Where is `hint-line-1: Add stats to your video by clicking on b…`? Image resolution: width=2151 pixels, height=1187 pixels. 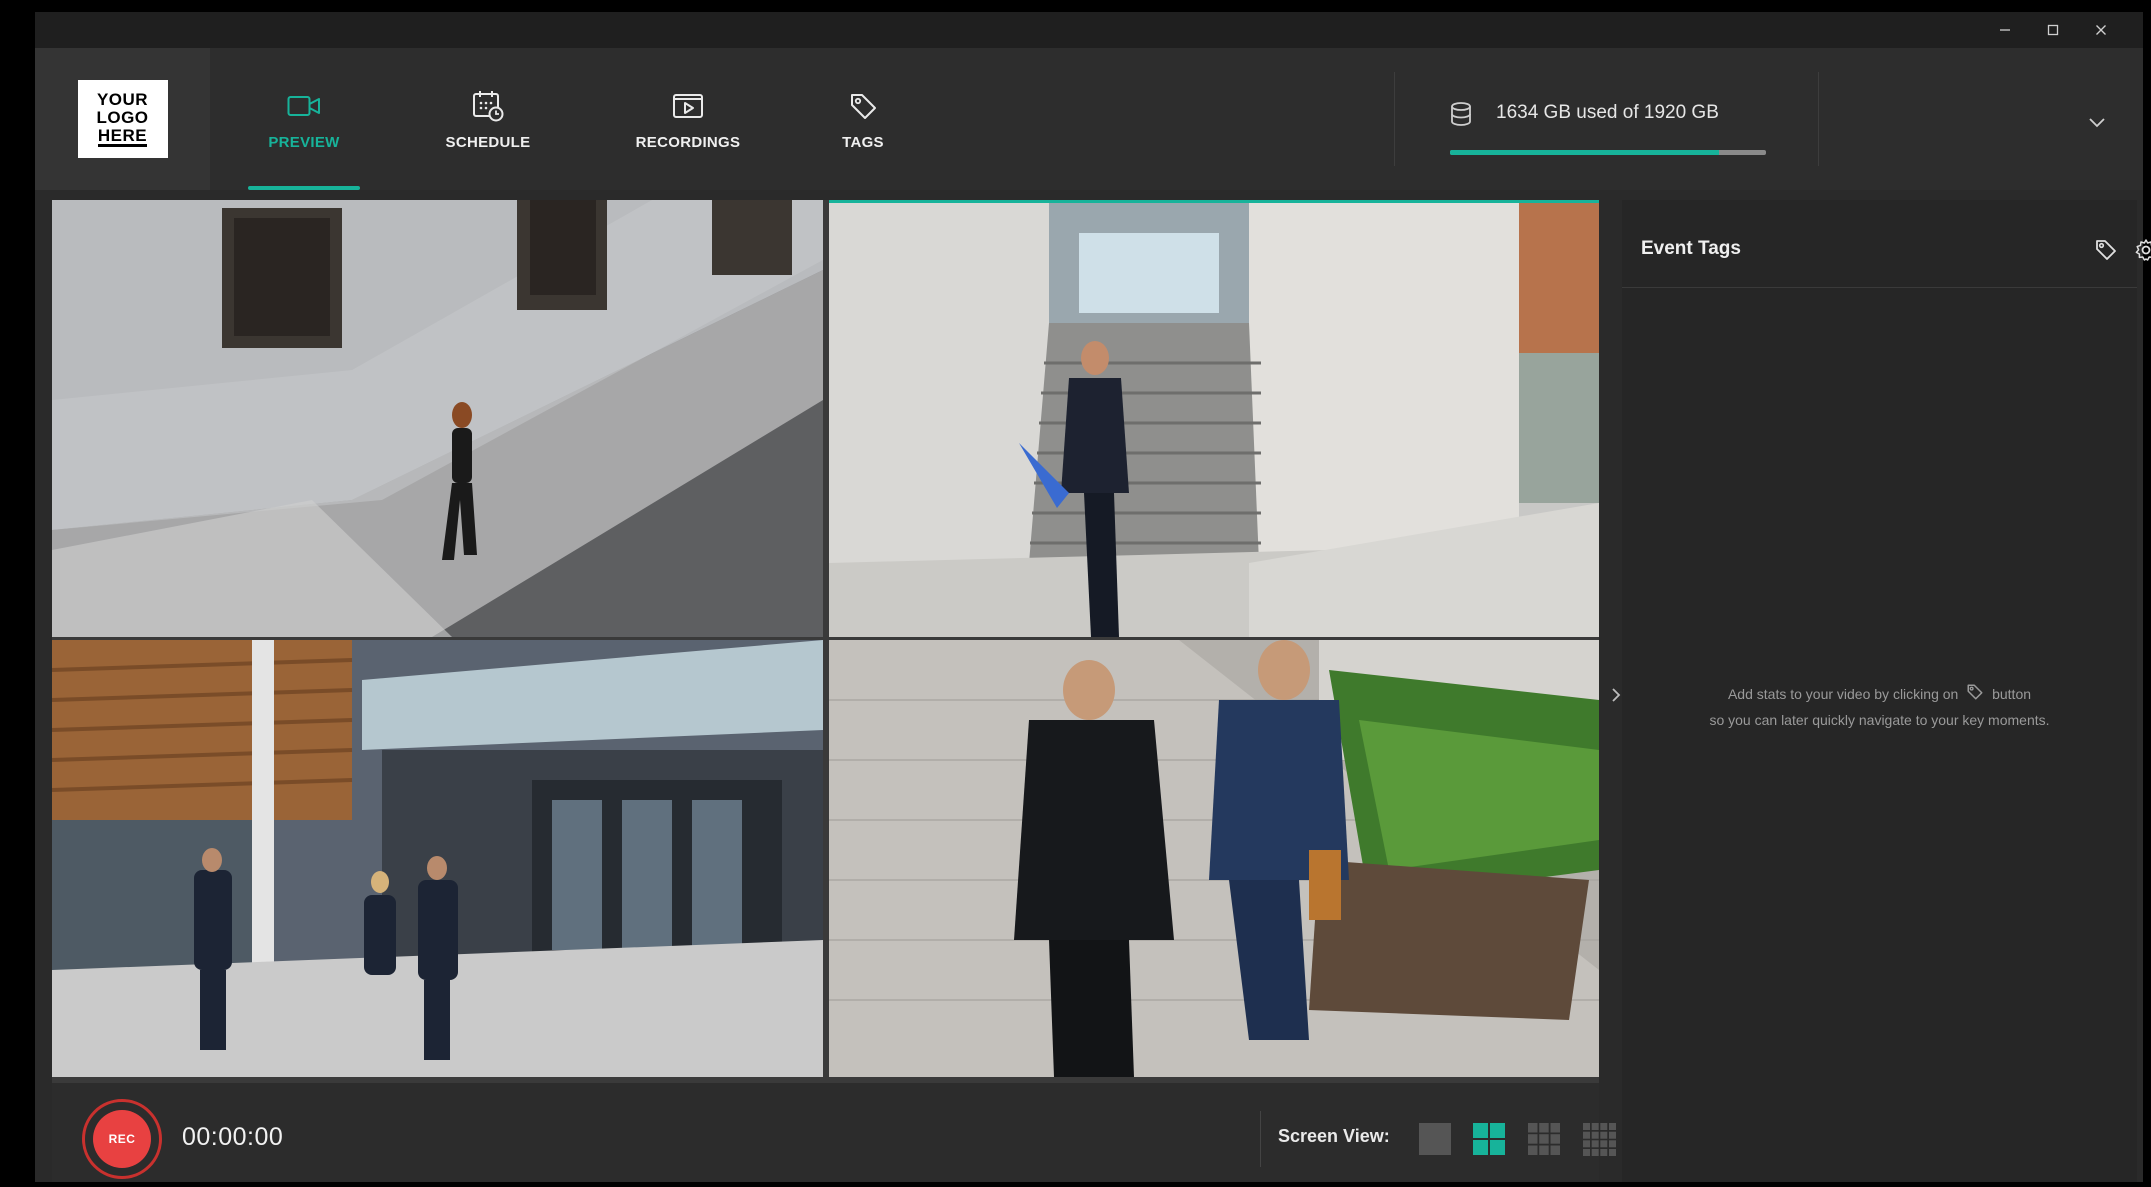 hint-line-1: Add stats to your video by clicking on b… is located at coordinates (1879, 695).